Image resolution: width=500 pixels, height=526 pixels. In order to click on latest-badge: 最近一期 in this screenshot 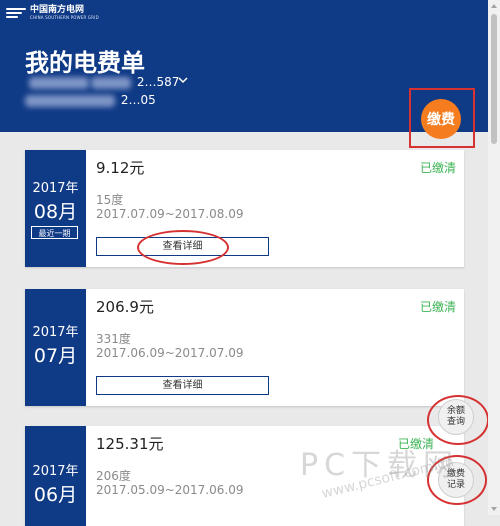, I will do `click(54, 232)`.